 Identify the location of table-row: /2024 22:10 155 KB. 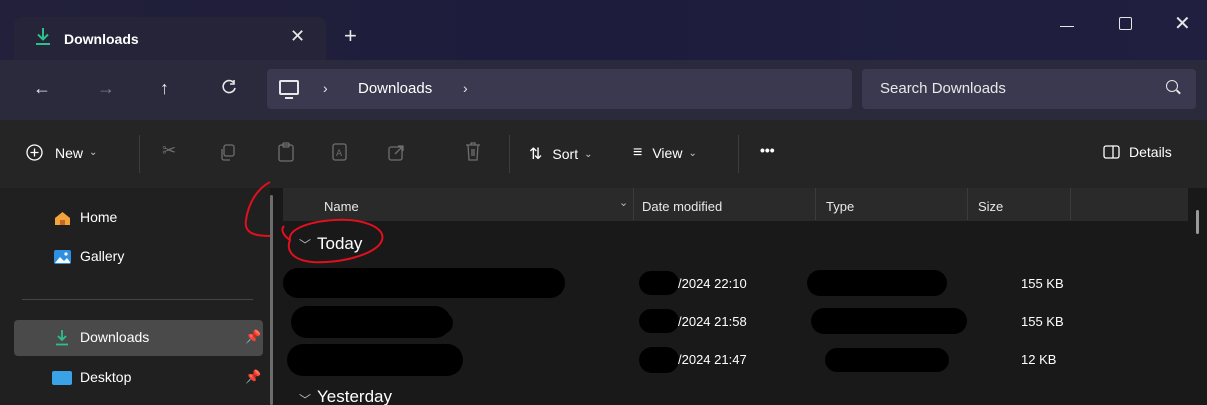
(735, 285).